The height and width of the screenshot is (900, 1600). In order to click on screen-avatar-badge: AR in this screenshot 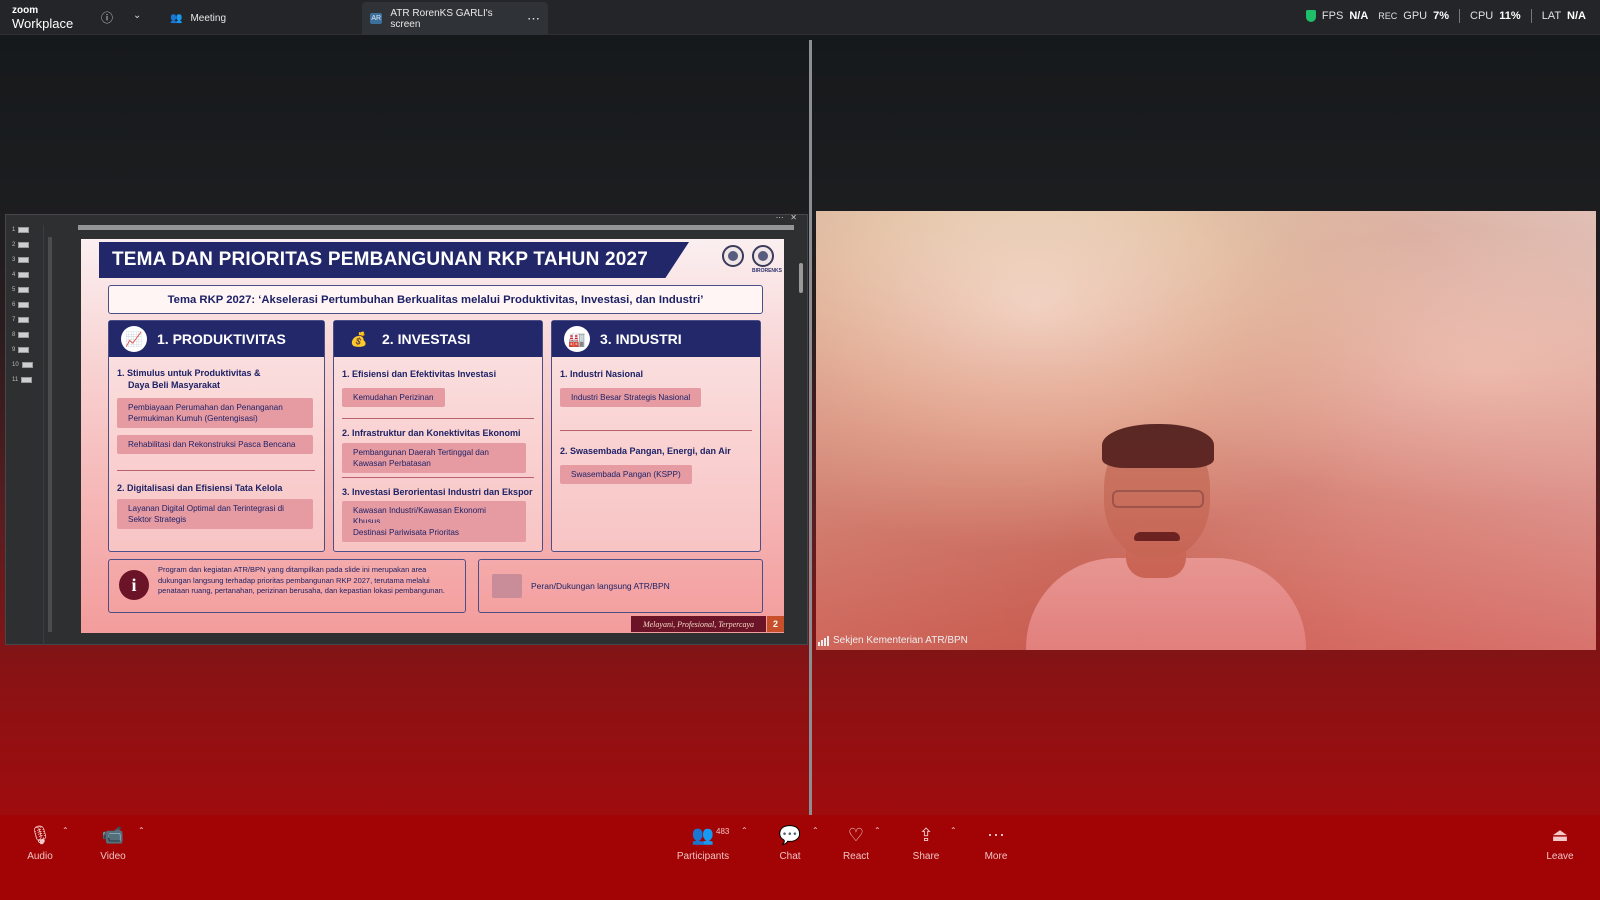, I will do `click(376, 18)`.